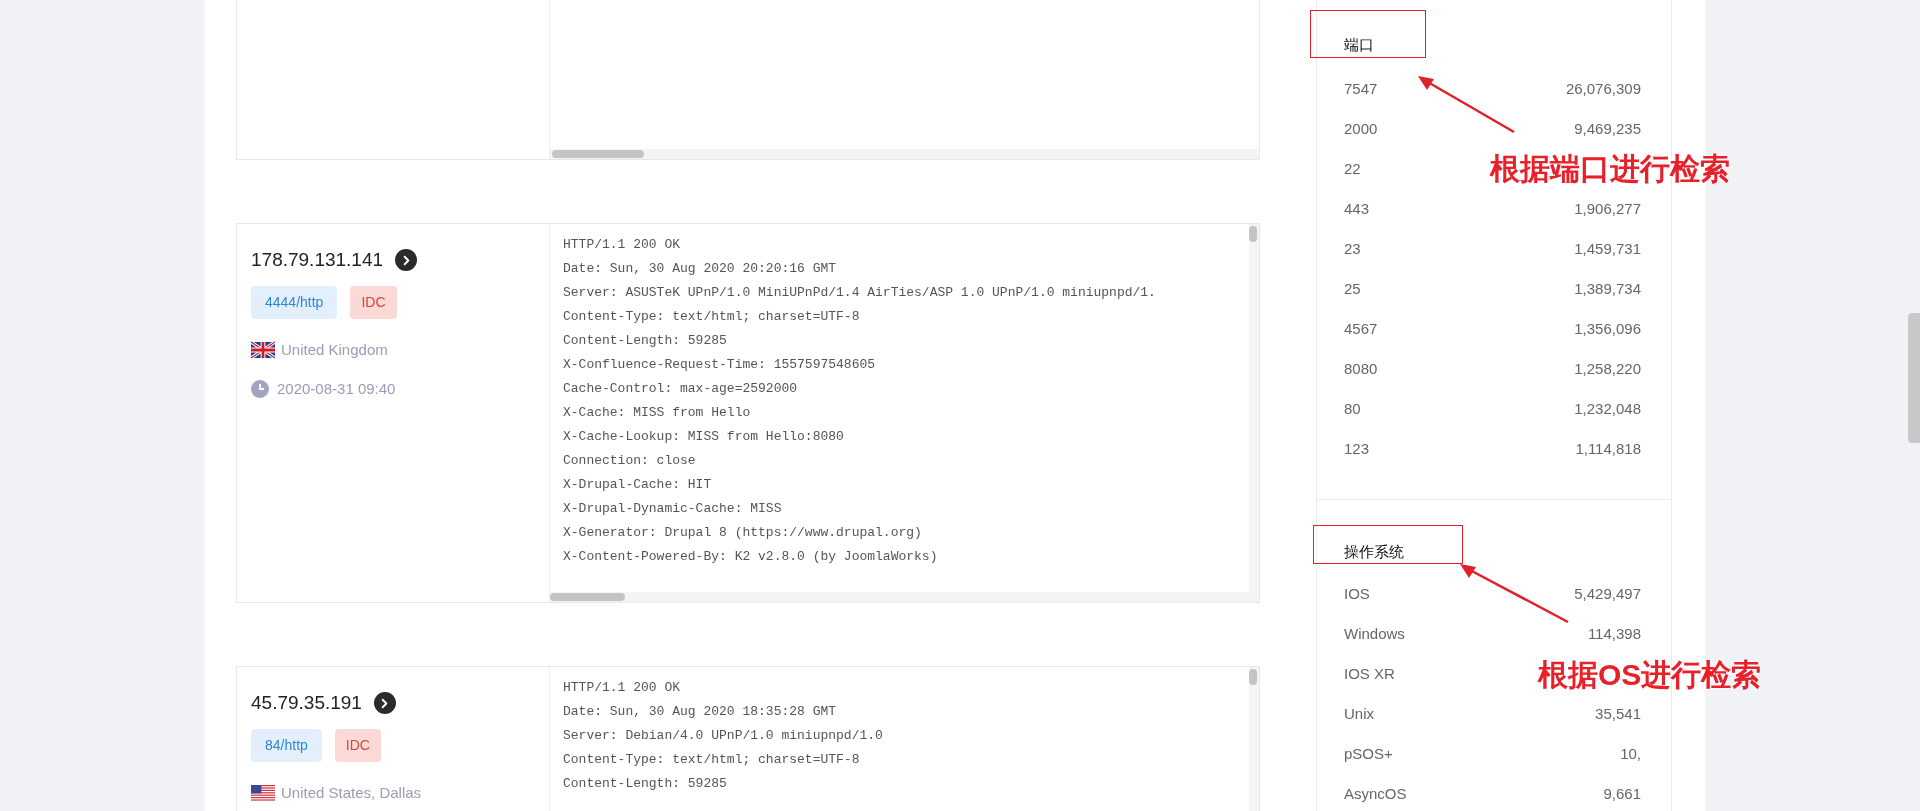 This screenshot has height=811, width=1920. Describe the element at coordinates (1352, 169) in the screenshot. I see `facet-label: 22` at that location.